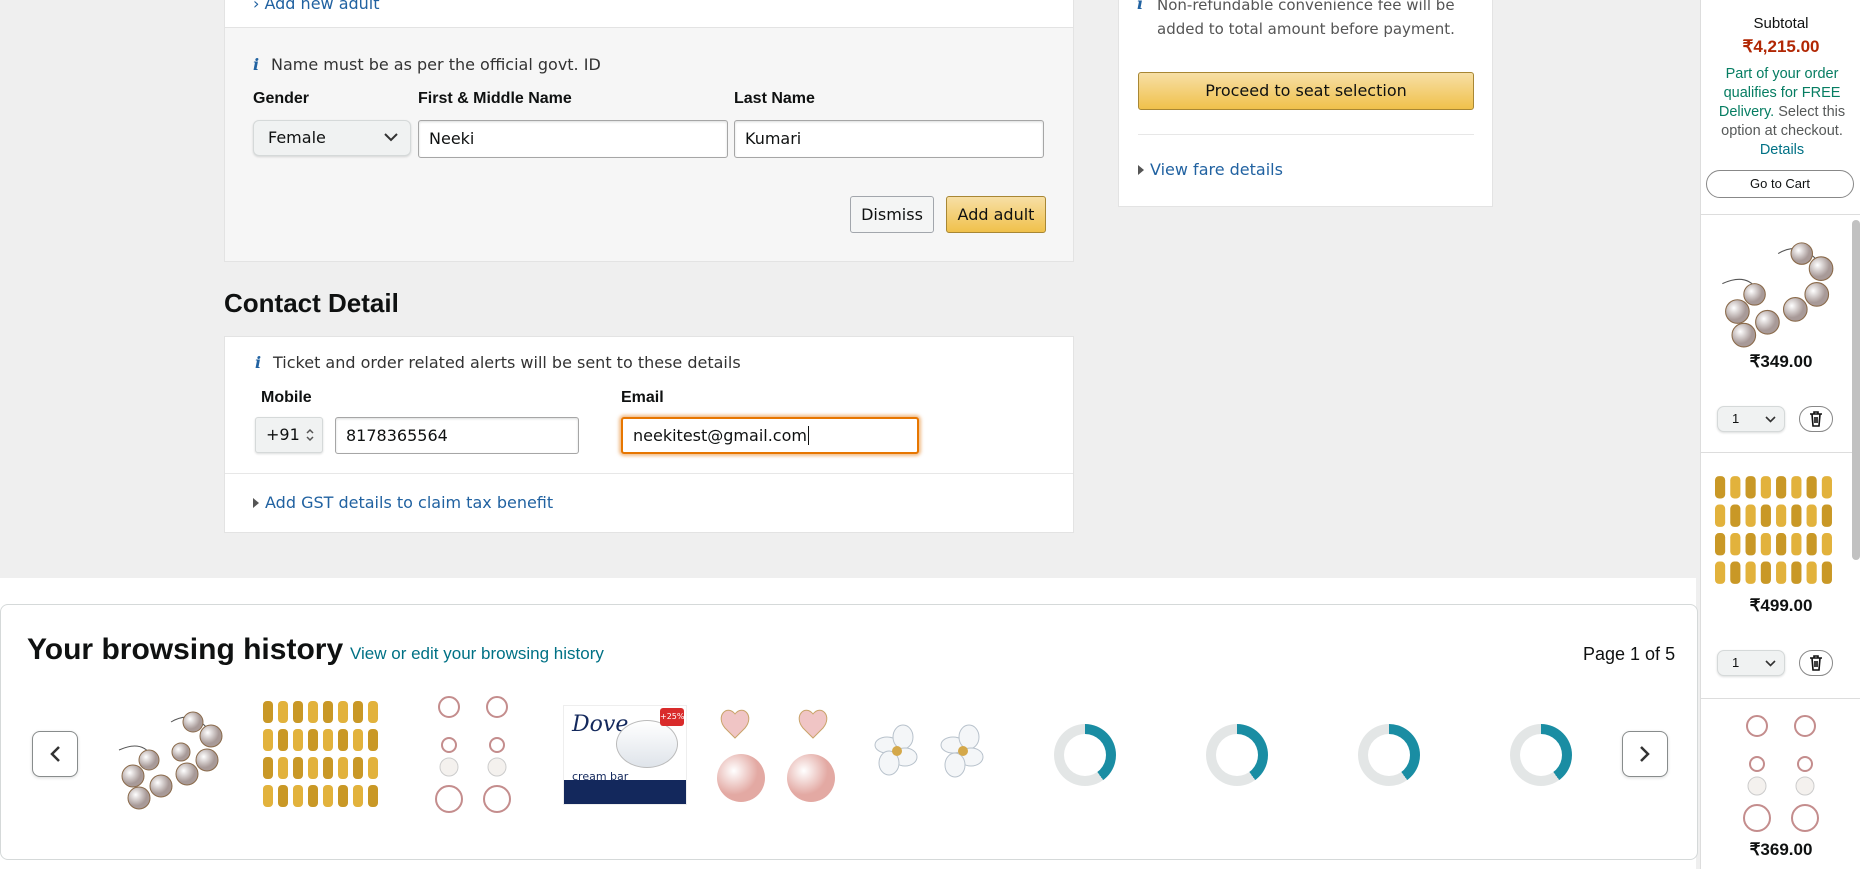 This screenshot has width=1860, height=869. I want to click on last-name-input: Kumari, so click(889, 139).